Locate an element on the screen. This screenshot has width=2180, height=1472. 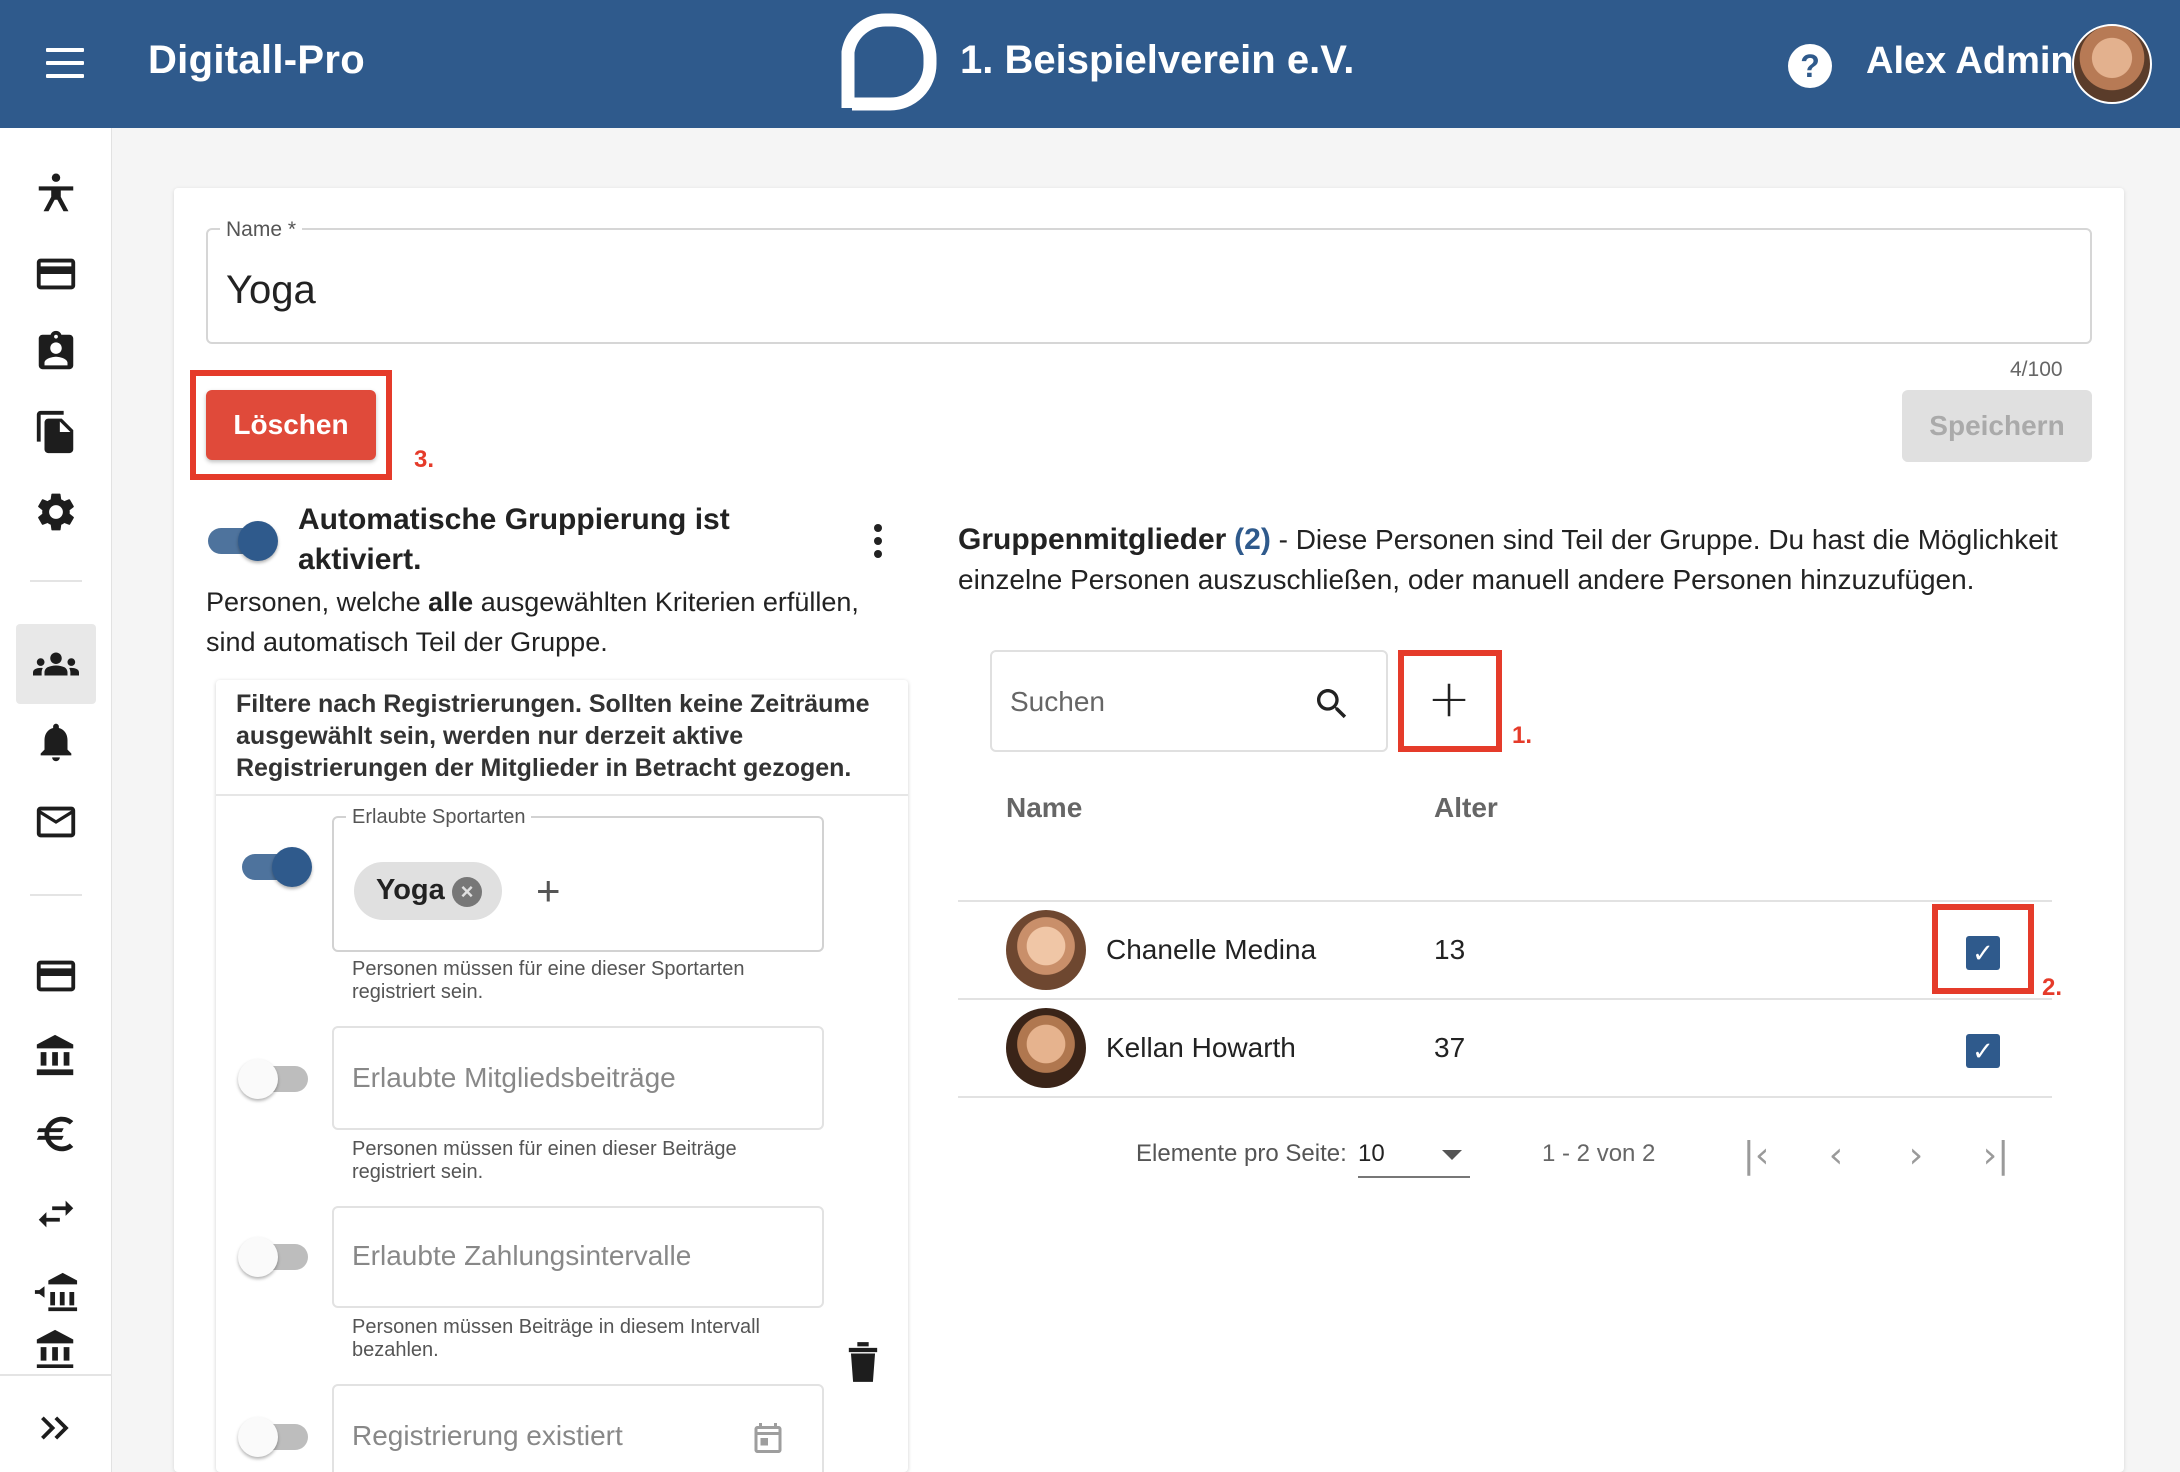
member-name: Chanelle Medina is located at coordinates (1211, 950).